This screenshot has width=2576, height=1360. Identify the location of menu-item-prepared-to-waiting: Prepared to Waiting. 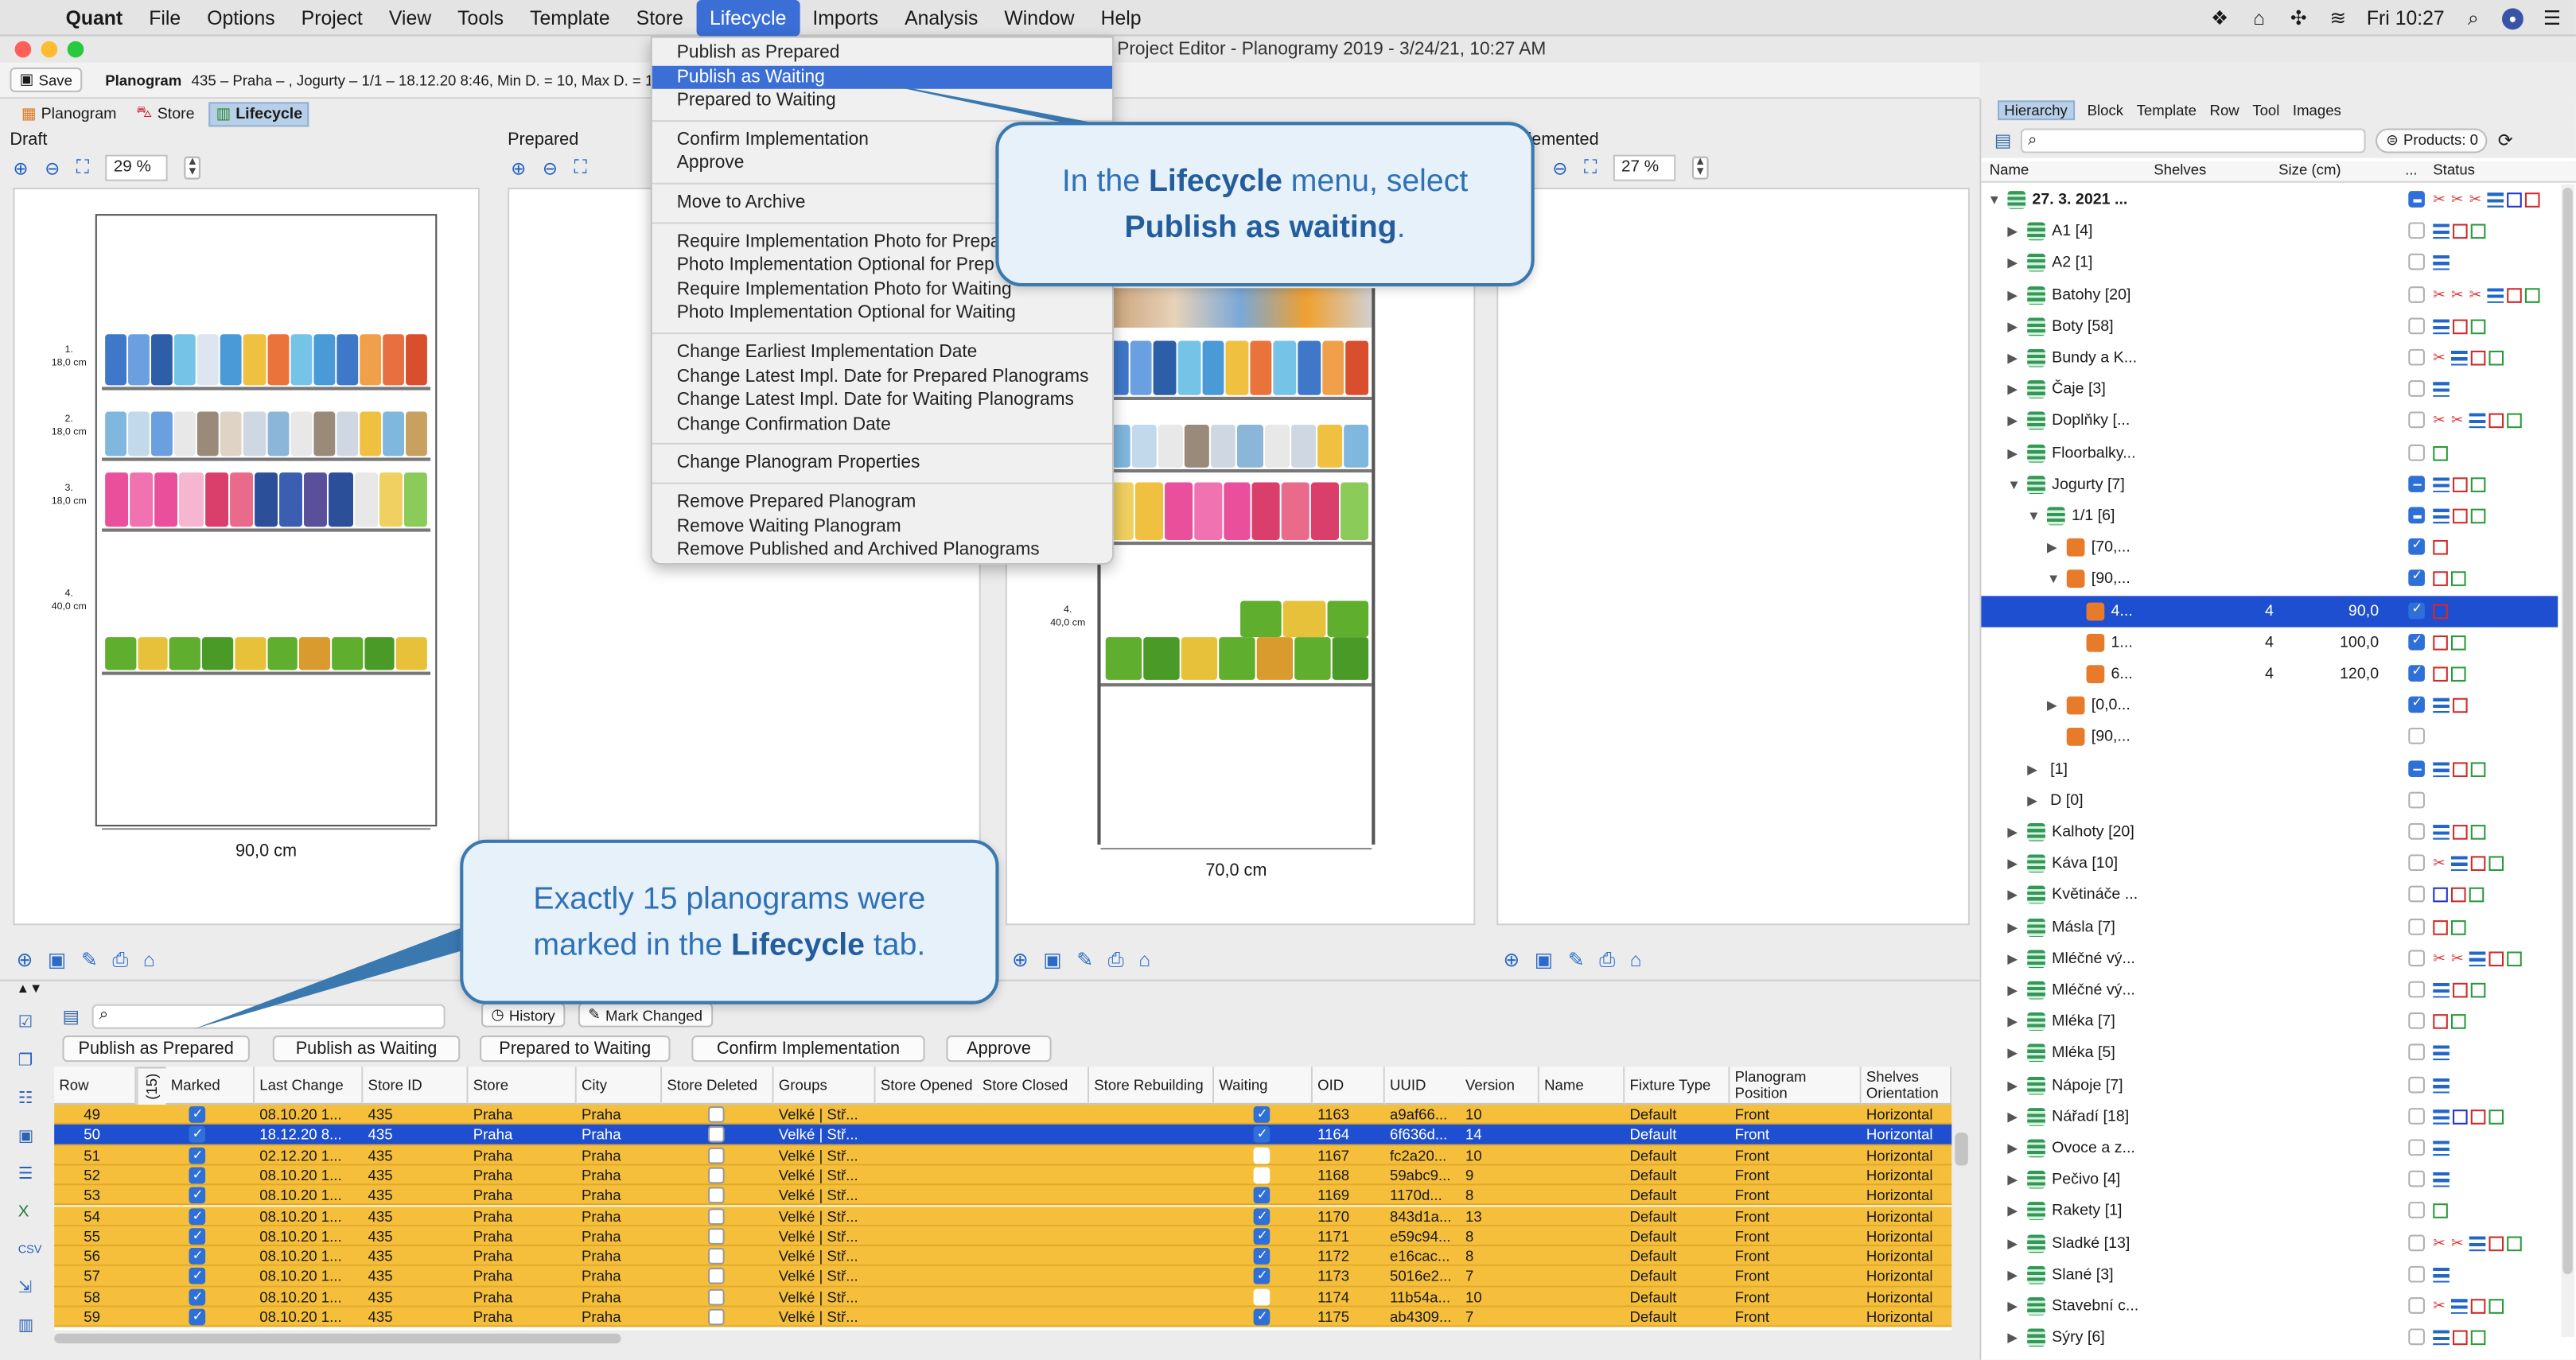
(882, 101).